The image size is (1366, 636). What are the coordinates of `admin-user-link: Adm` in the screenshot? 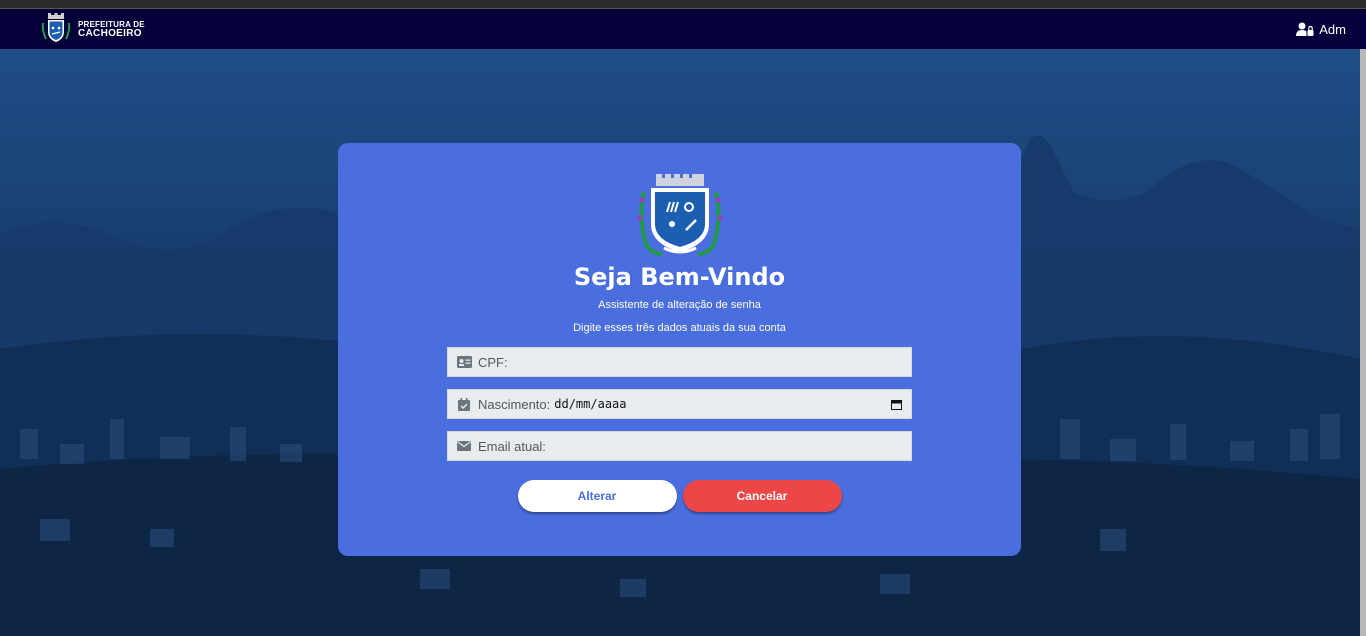 It's located at (1321, 29).